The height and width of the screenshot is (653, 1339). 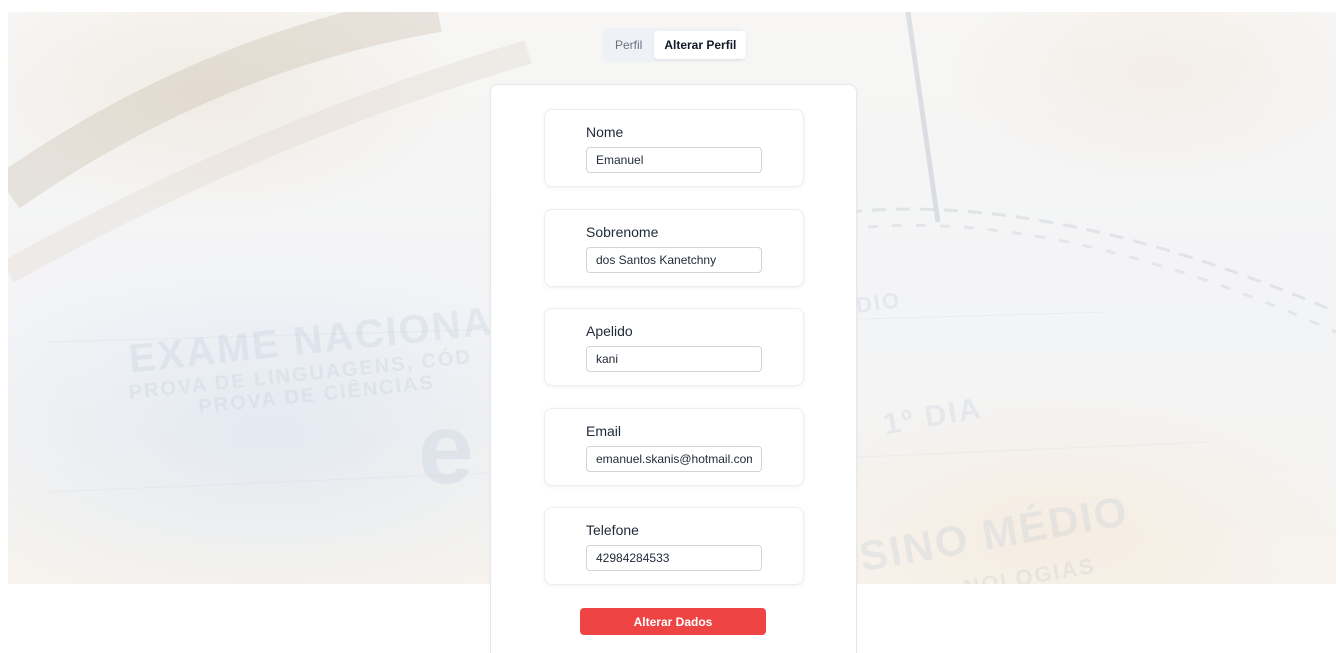 What do you see at coordinates (674, 359) in the screenshot?
I see `apelido-input` at bounding box center [674, 359].